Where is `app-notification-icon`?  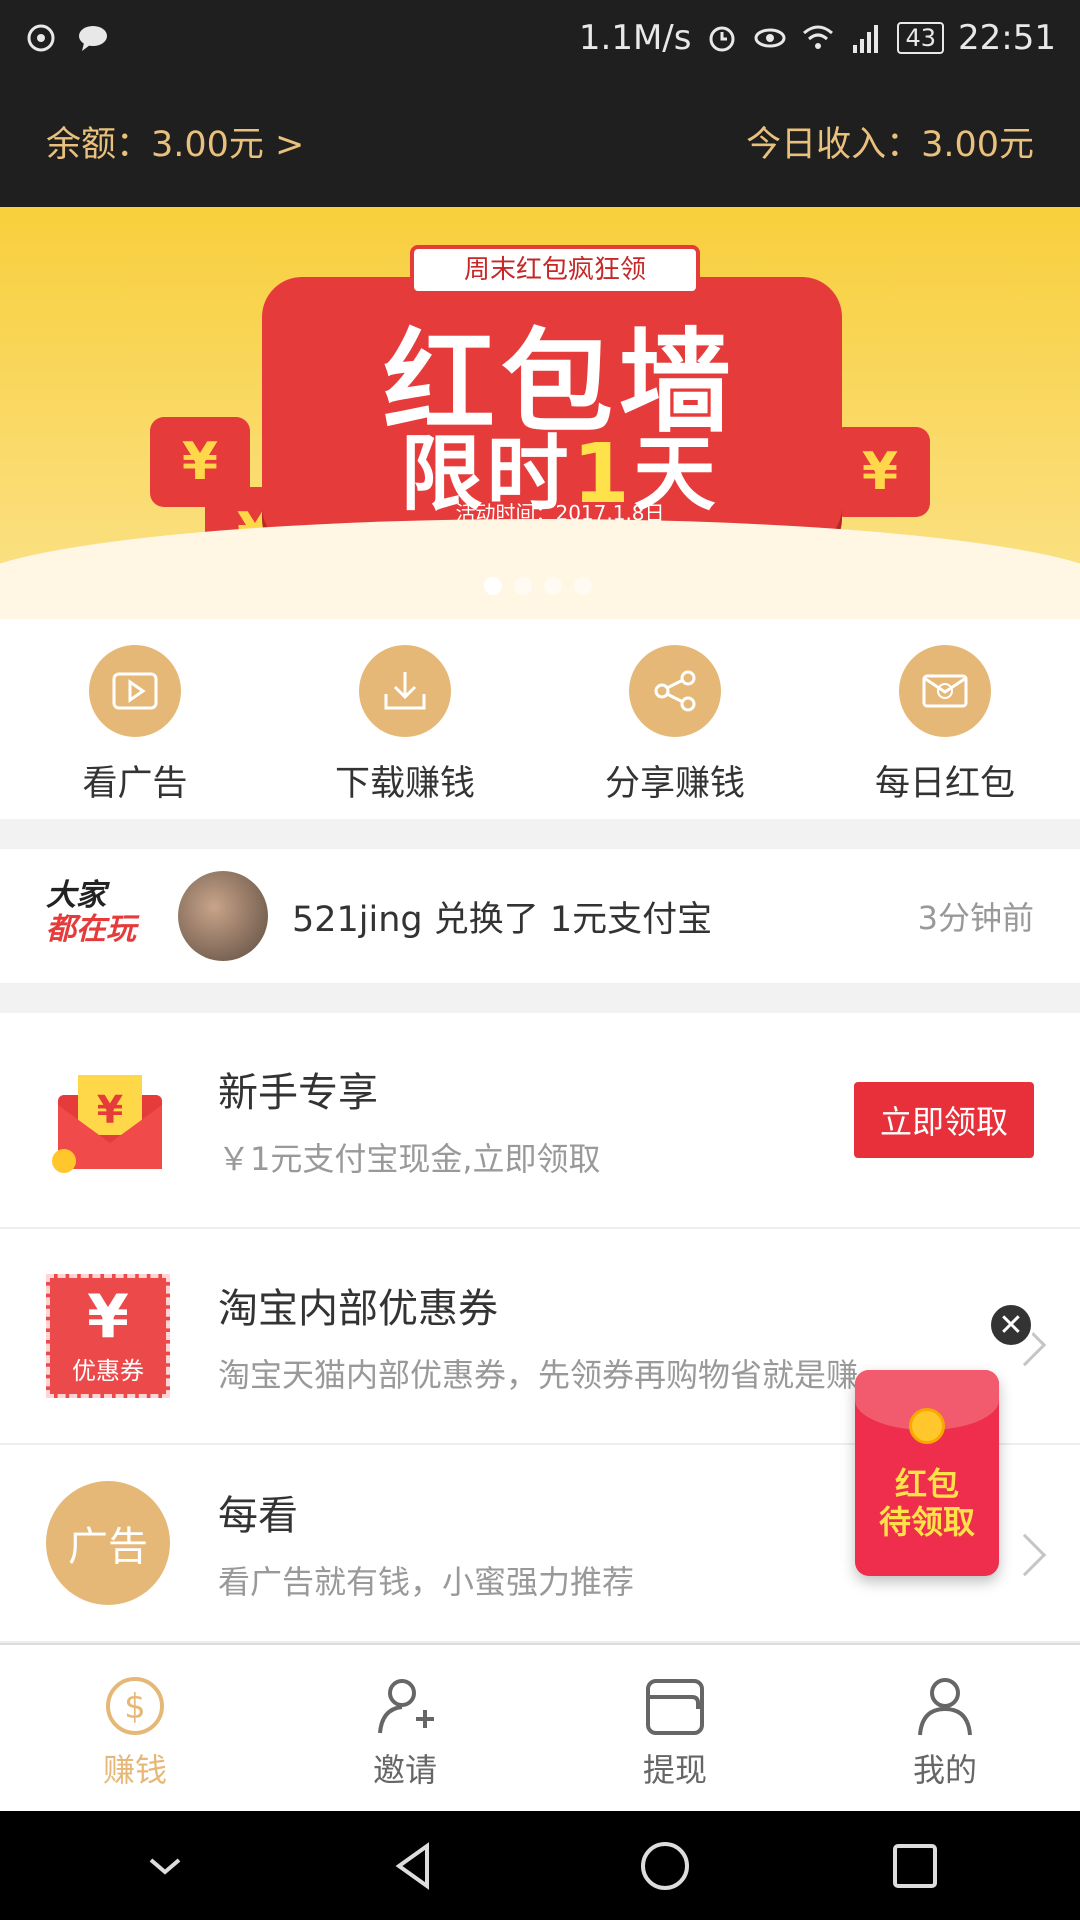 app-notification-icon is located at coordinates (41, 37).